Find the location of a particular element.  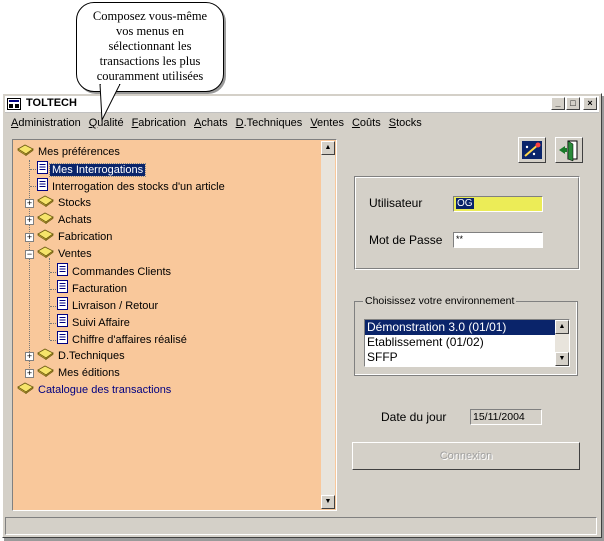

tree-item-label: Catalogue des transactions is located at coordinates (105, 390).